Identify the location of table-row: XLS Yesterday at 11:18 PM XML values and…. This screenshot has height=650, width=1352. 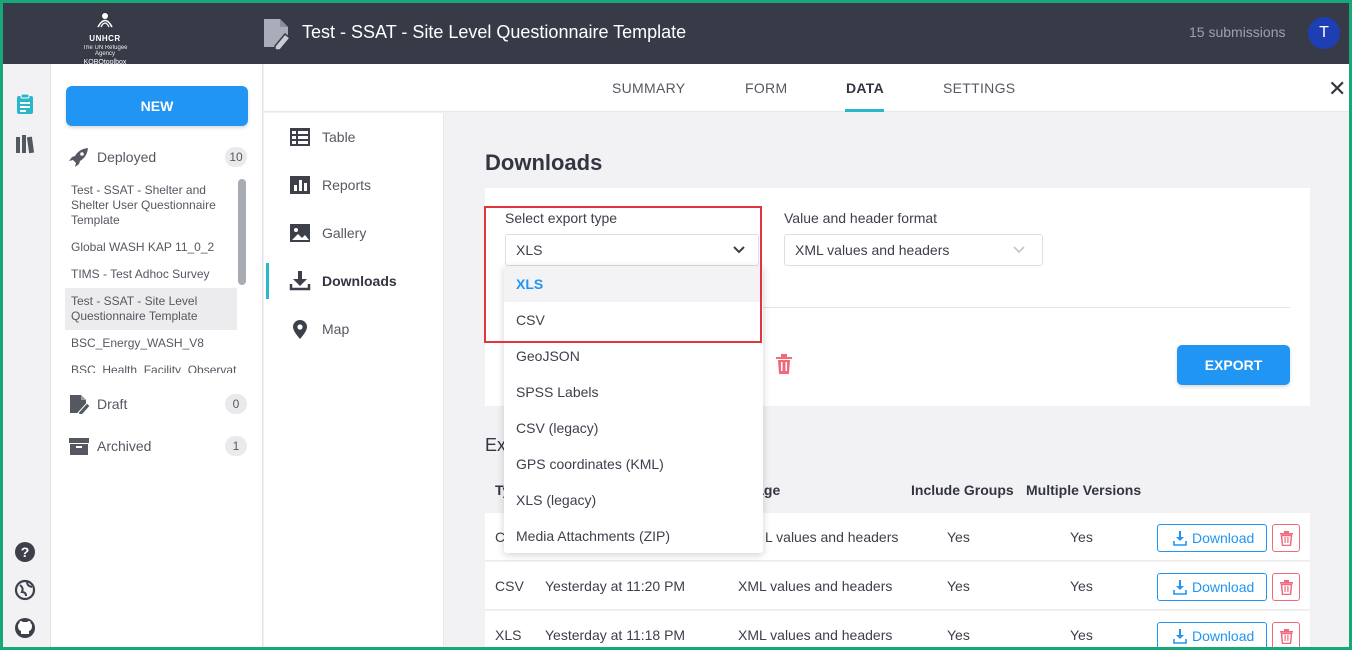
(897, 629).